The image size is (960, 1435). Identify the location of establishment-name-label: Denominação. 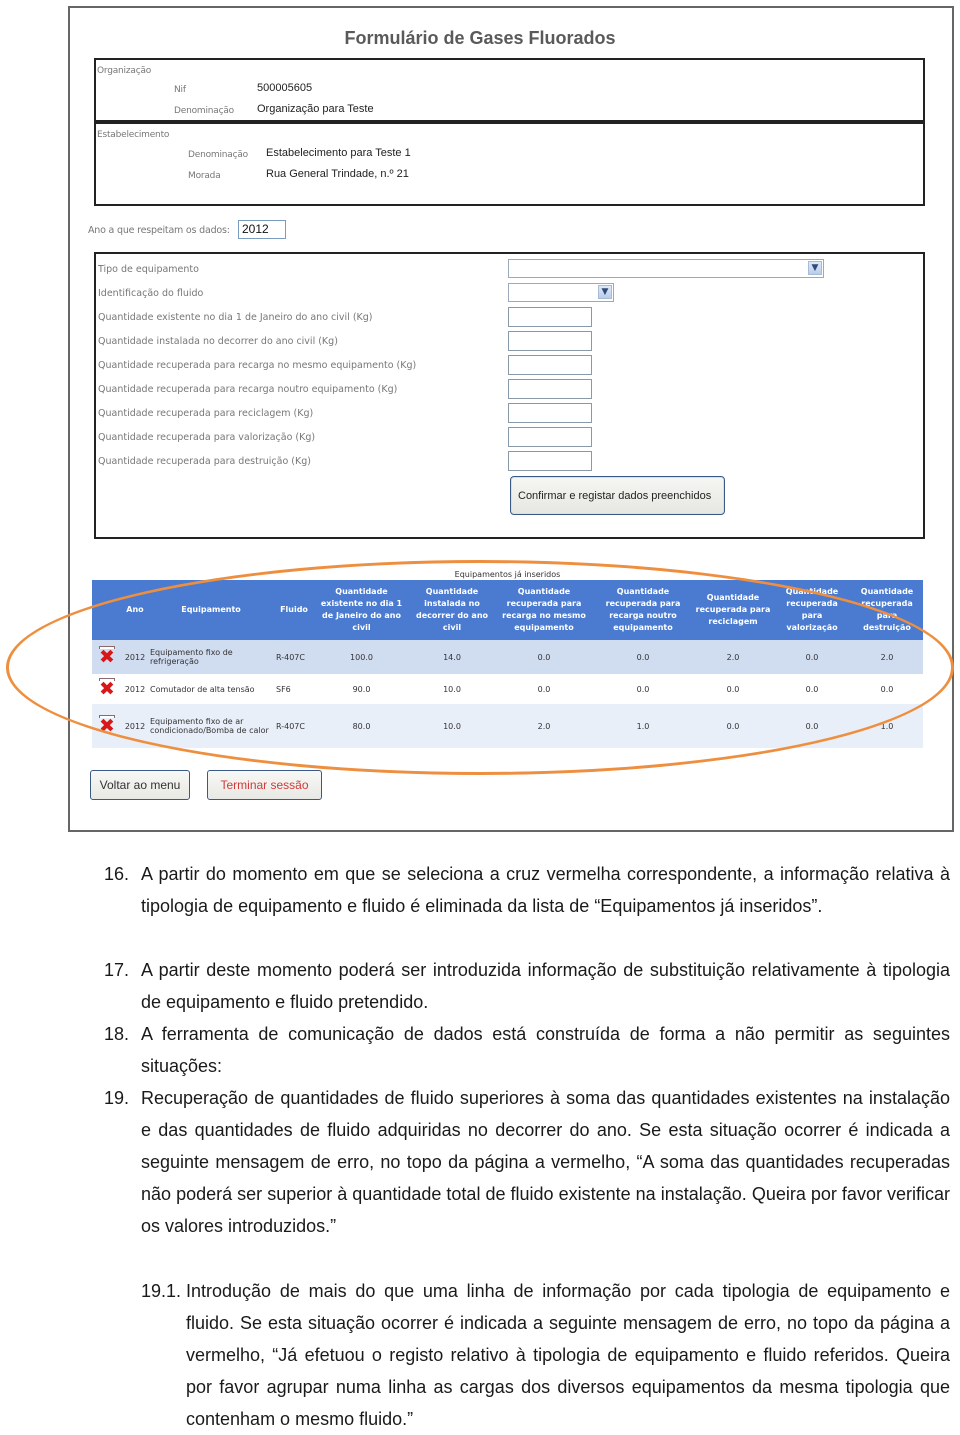
(218, 155).